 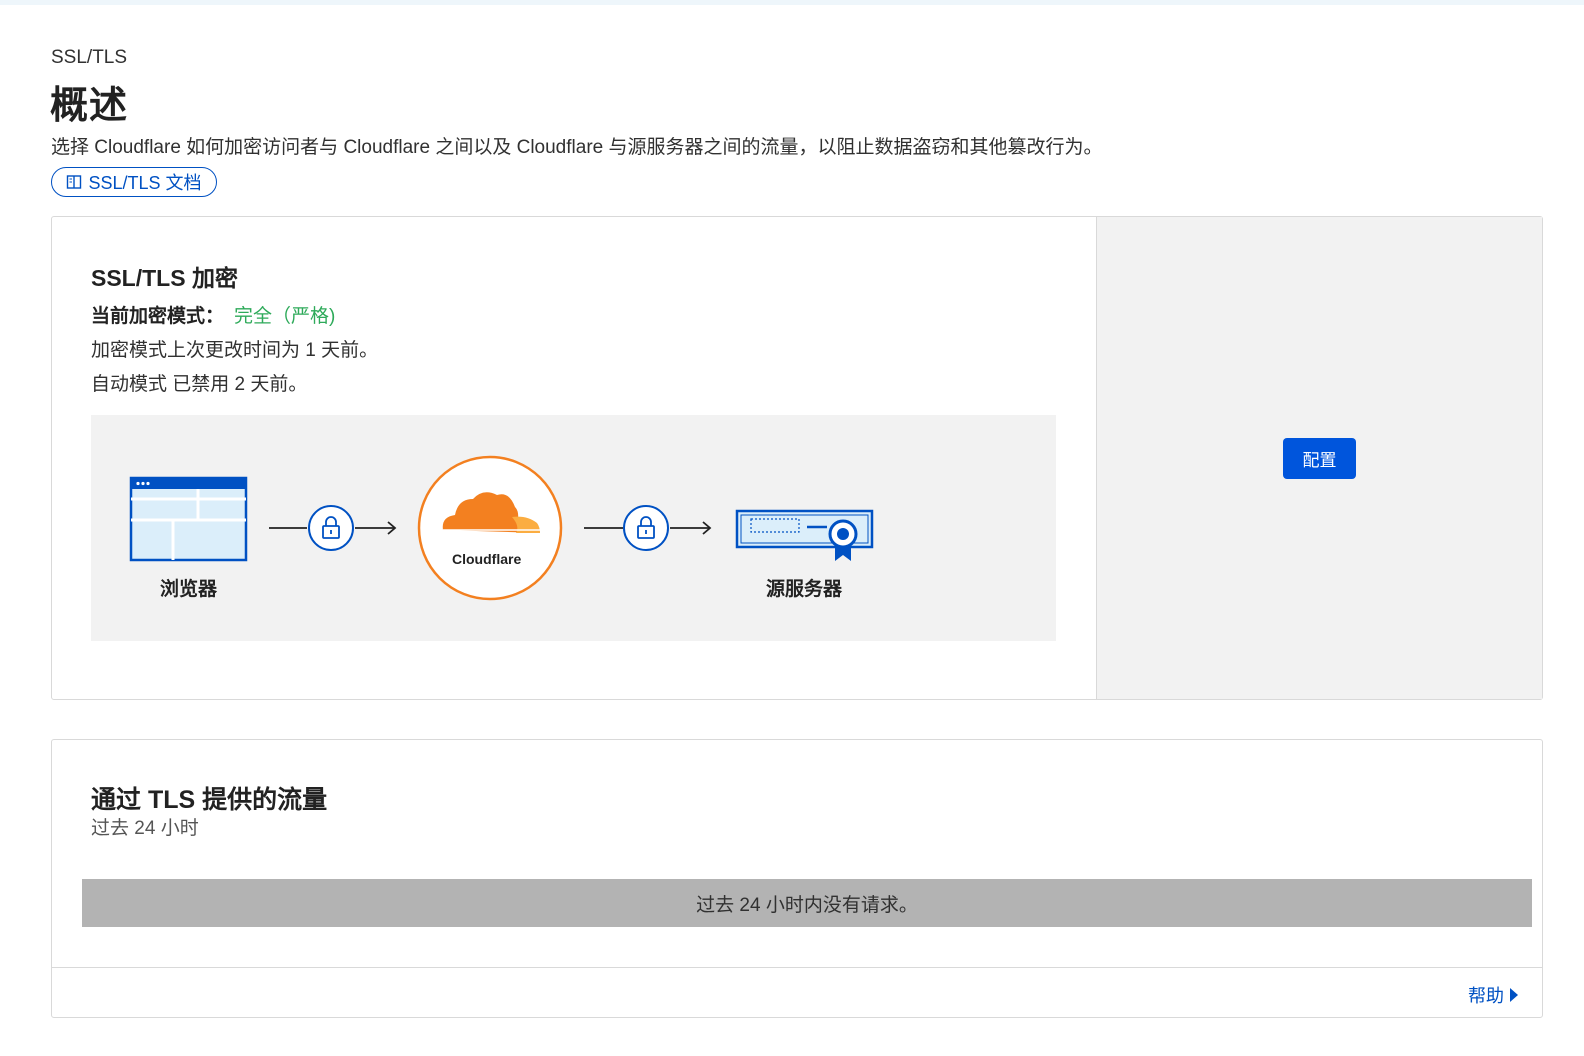 I want to click on traffic-card-subtitle: 过去 24 小时, so click(x=145, y=828).